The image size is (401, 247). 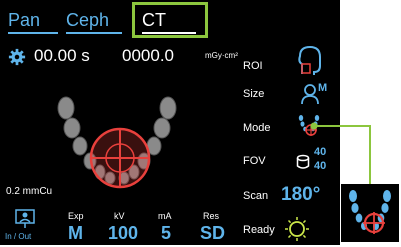 I want to click on roi-head-icon, so click(x=310, y=61).